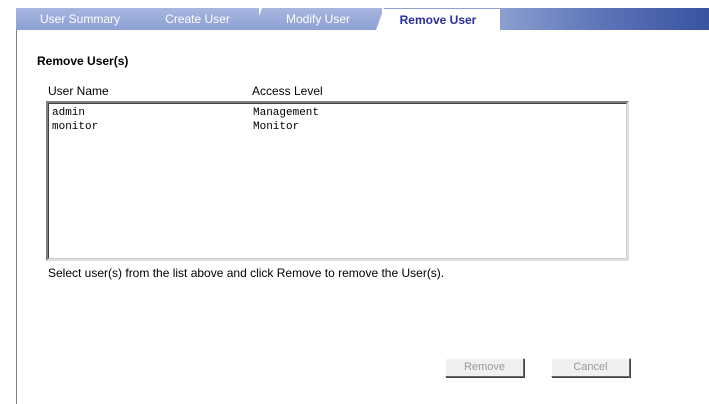  I want to click on list-item: monitor Monitor, so click(337, 127).